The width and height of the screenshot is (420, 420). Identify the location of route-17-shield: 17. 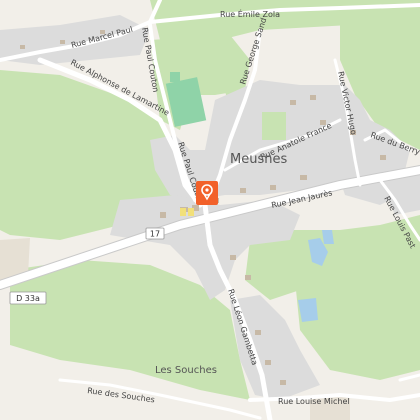
(155, 233).